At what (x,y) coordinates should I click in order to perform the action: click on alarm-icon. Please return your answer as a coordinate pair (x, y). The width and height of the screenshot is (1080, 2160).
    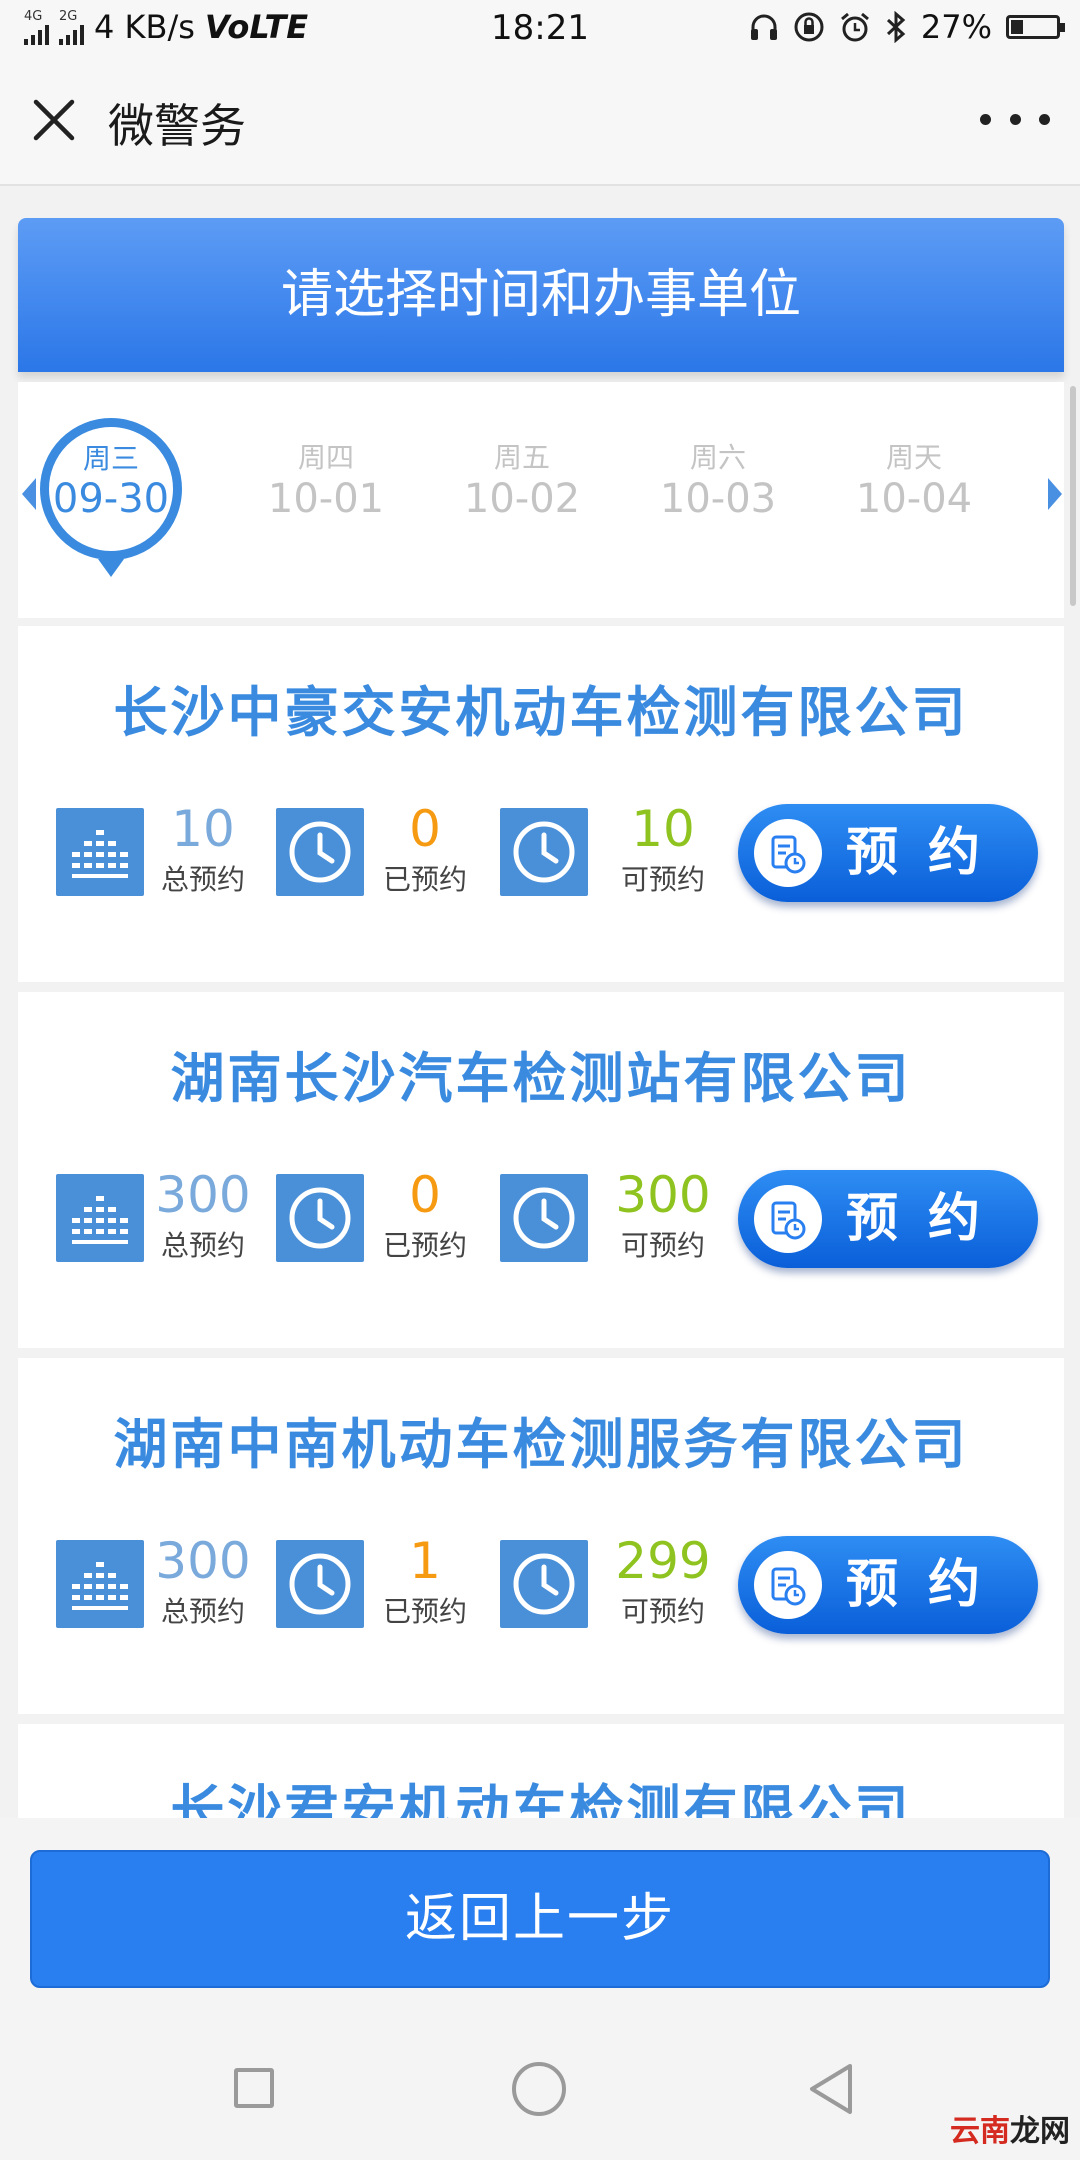
    Looking at the image, I should click on (854, 27).